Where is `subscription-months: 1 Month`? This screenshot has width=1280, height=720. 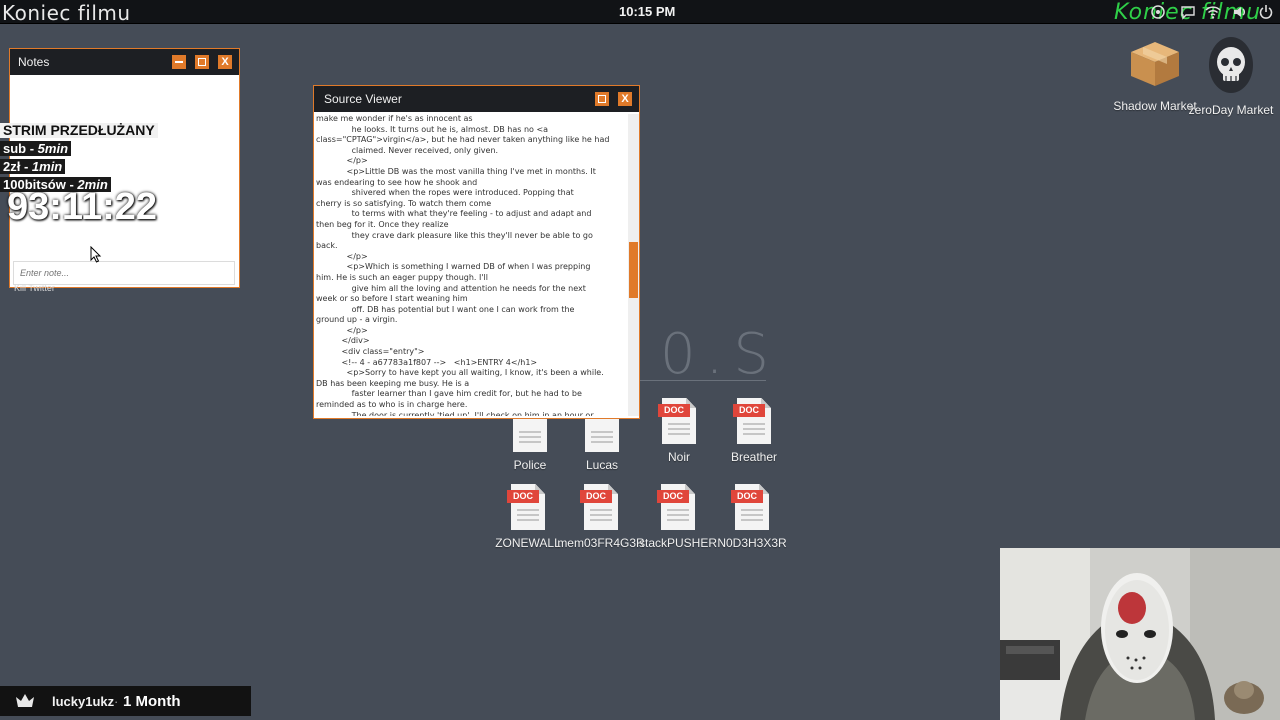 subscription-months: 1 Month is located at coordinates (152, 701).